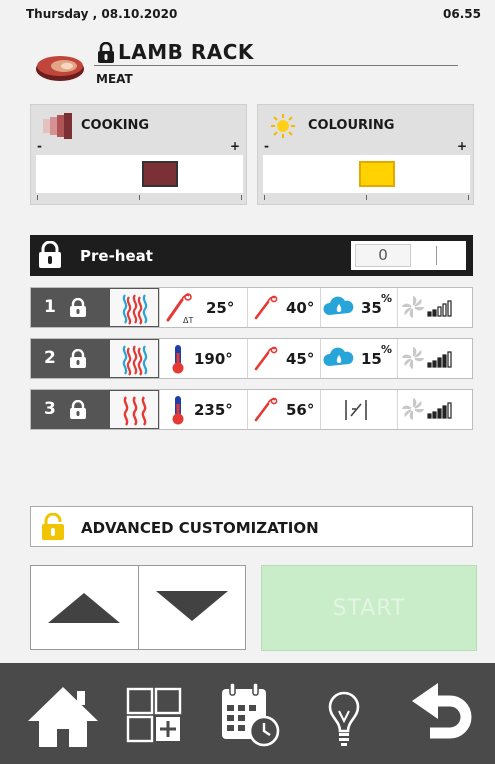 Image resolution: width=495 pixels, height=764 pixels. I want to click on preheat-toggle: 0, so click(408, 255).